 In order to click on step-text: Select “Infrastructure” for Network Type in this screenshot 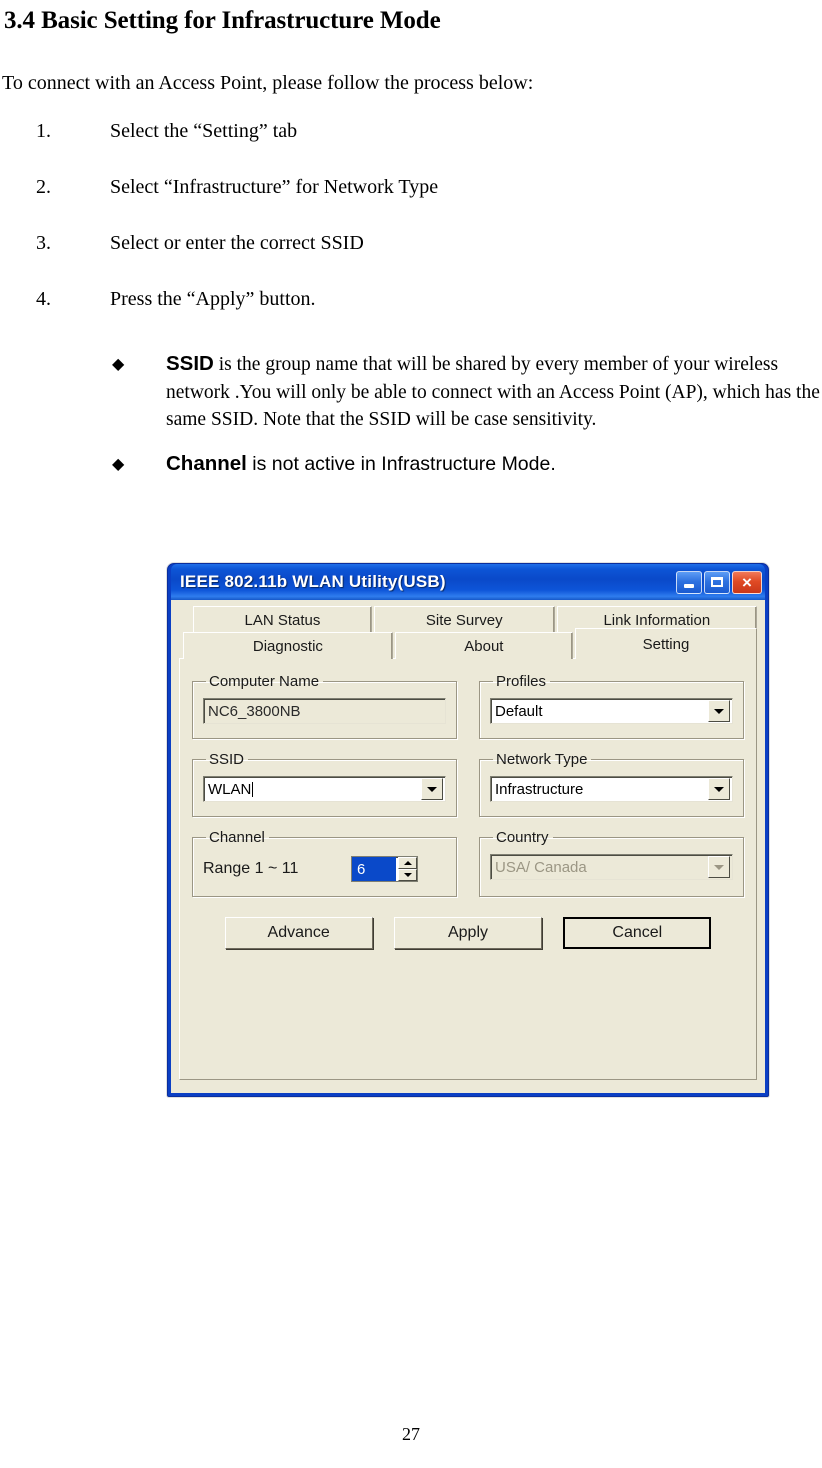, I will do `click(274, 187)`.